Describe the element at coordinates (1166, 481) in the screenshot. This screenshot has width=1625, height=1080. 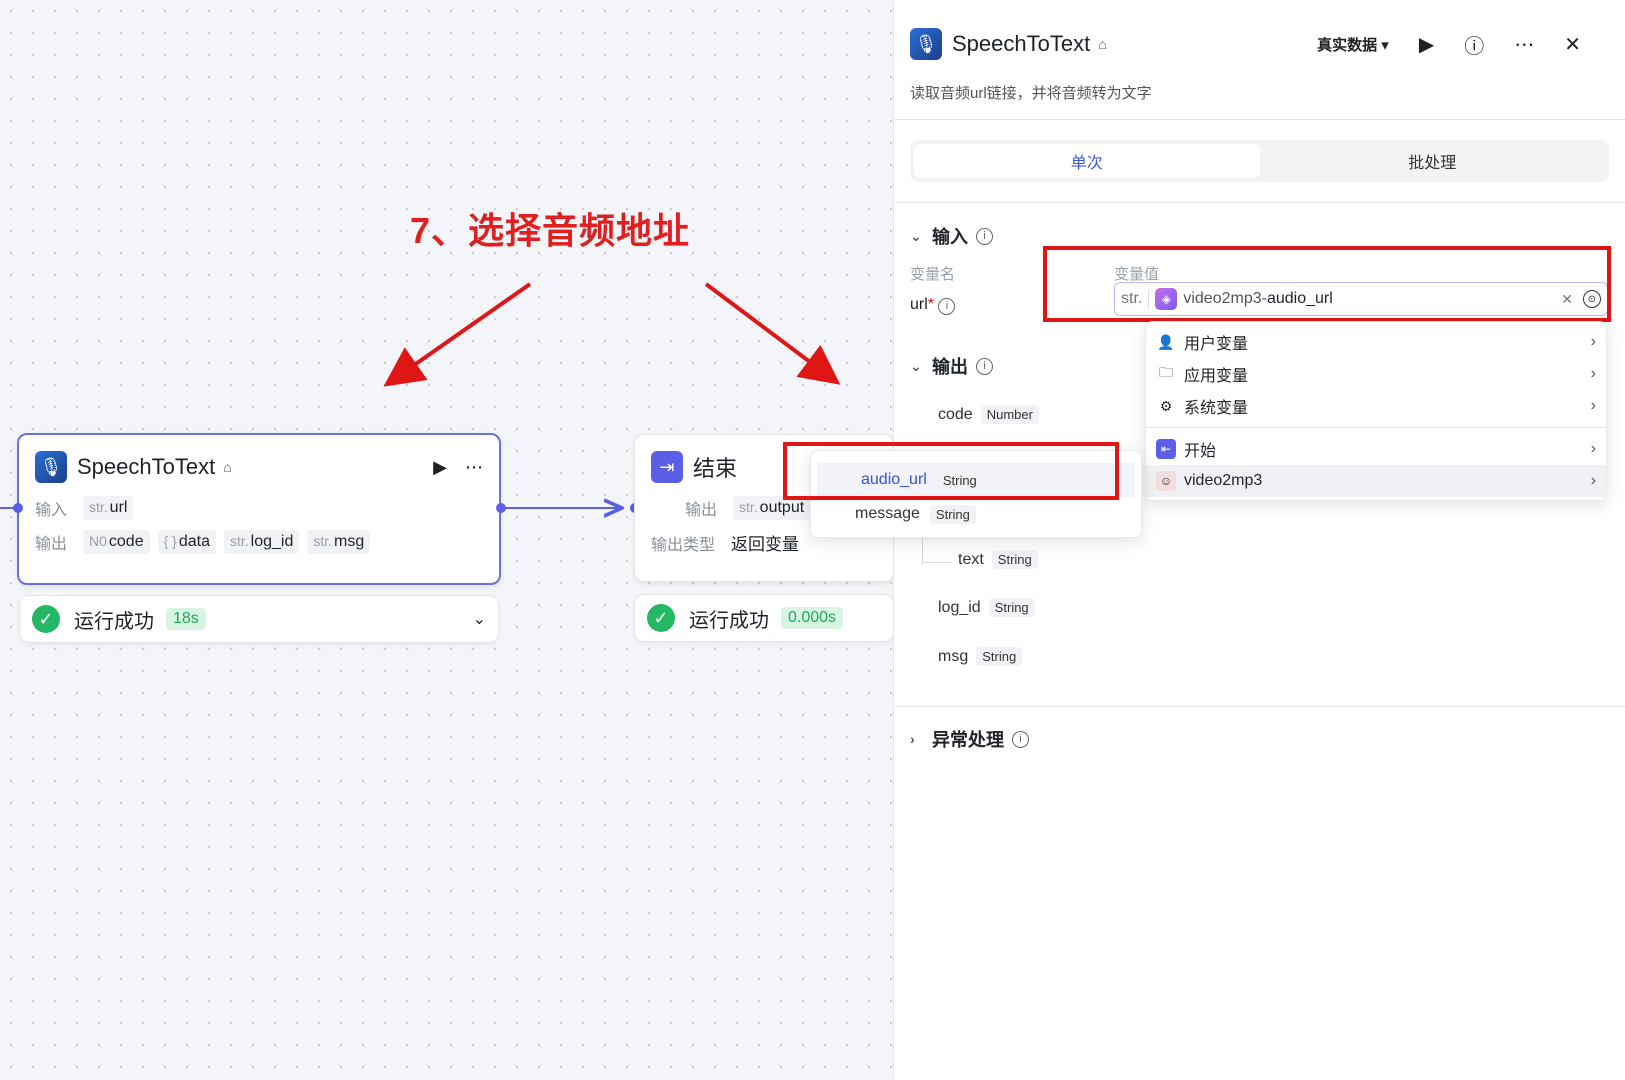
I see `avatar: ☺` at that location.